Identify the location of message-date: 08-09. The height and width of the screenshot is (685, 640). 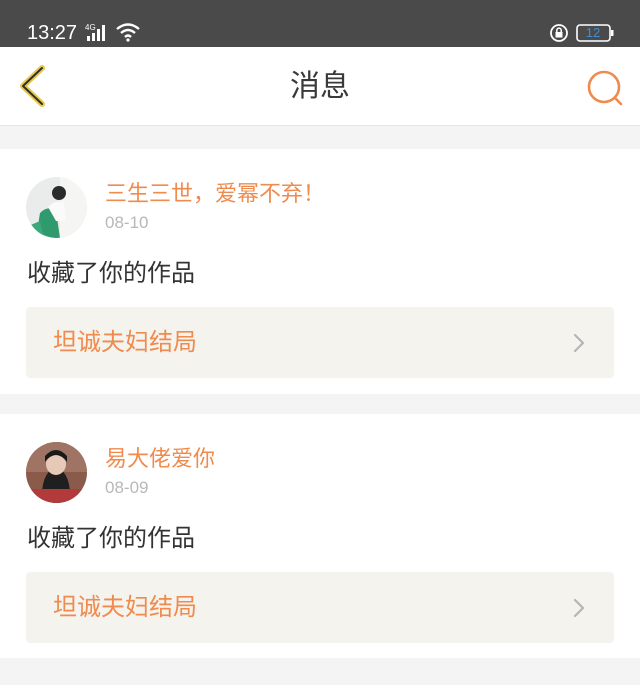
(127, 487).